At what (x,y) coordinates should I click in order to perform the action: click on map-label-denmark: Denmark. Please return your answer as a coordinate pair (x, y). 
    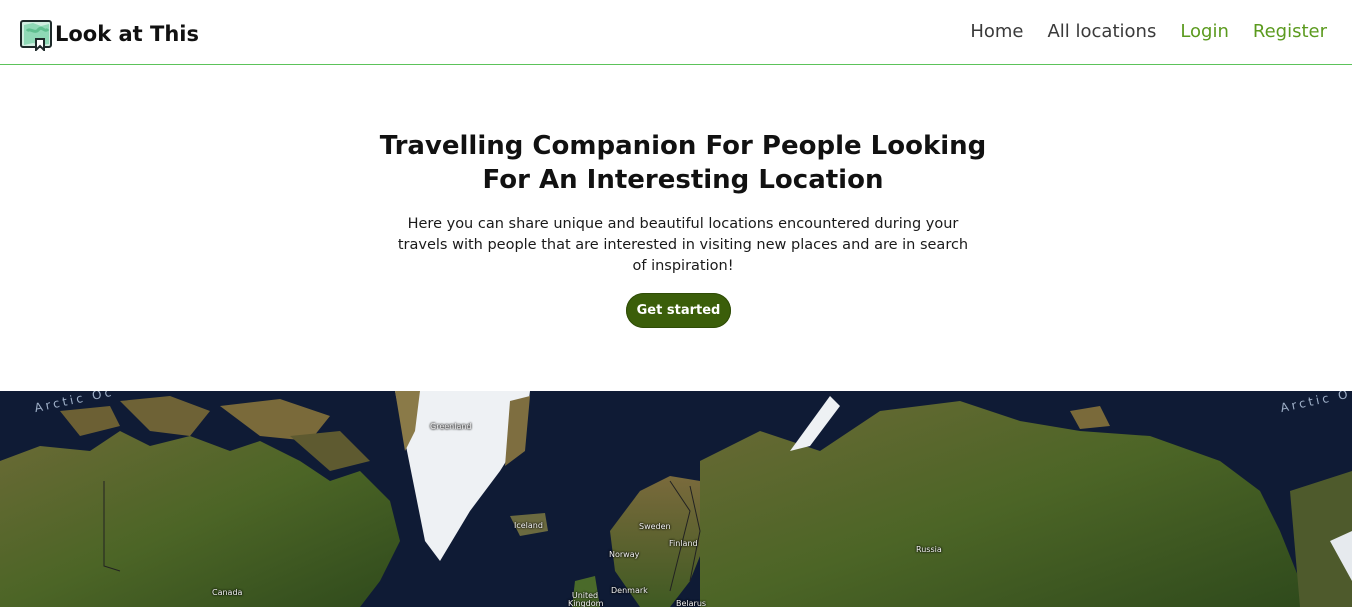
    Looking at the image, I should click on (629, 590).